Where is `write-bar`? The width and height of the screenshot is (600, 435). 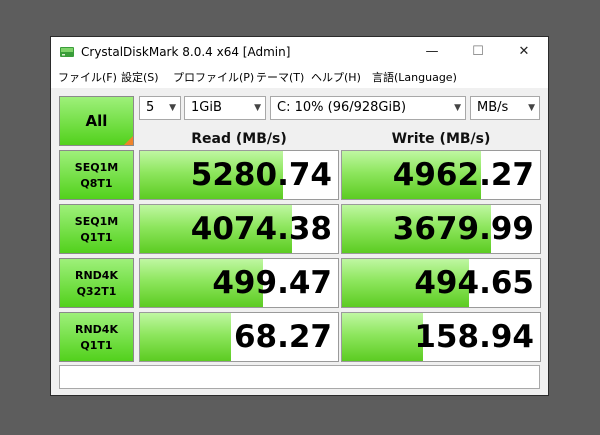
write-bar is located at coordinates (383, 337).